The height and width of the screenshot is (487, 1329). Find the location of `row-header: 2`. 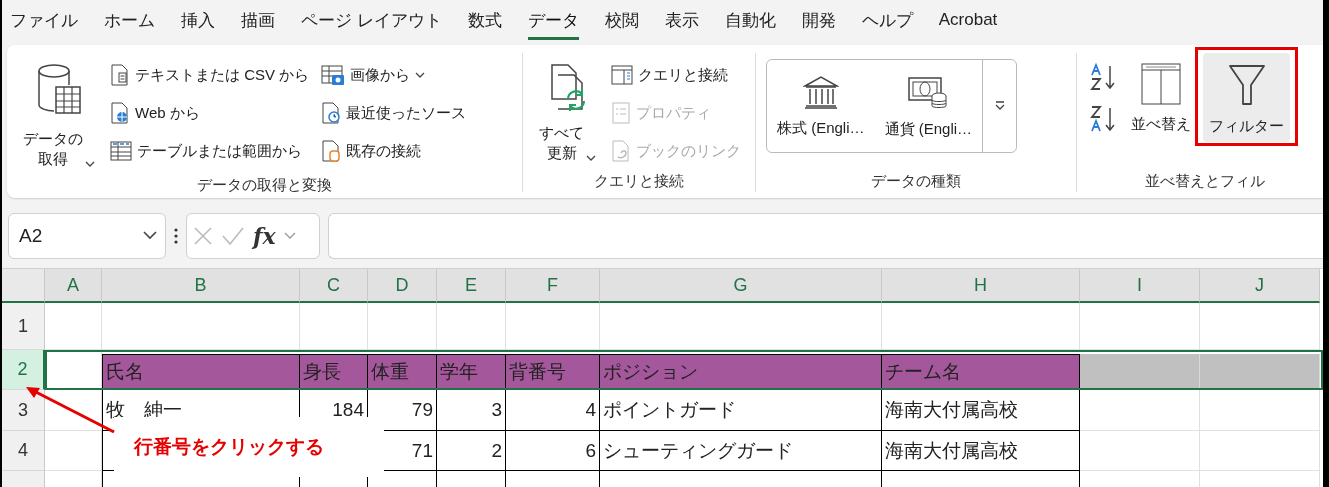

row-header: 2 is located at coordinates (23, 370).